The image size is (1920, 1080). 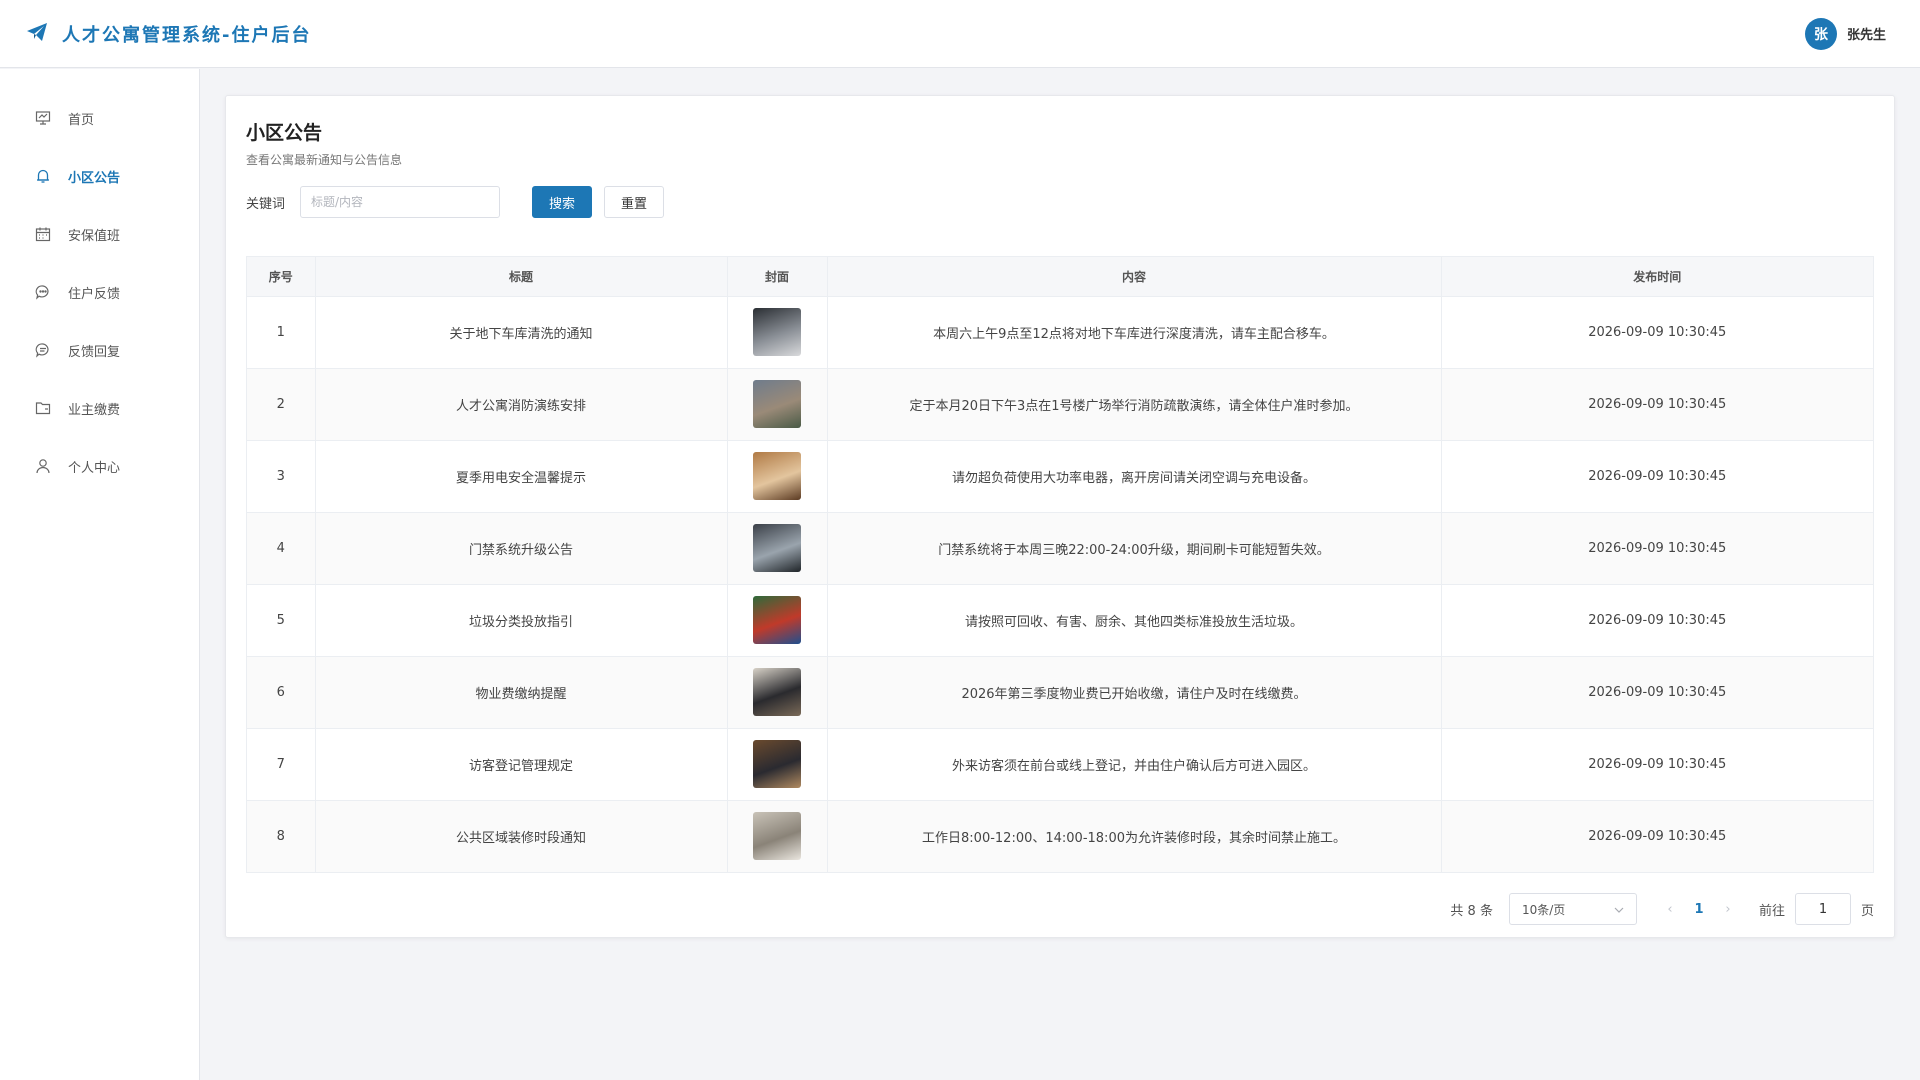 I want to click on sidebar-item-announcements: 小区公告, so click(x=99, y=176).